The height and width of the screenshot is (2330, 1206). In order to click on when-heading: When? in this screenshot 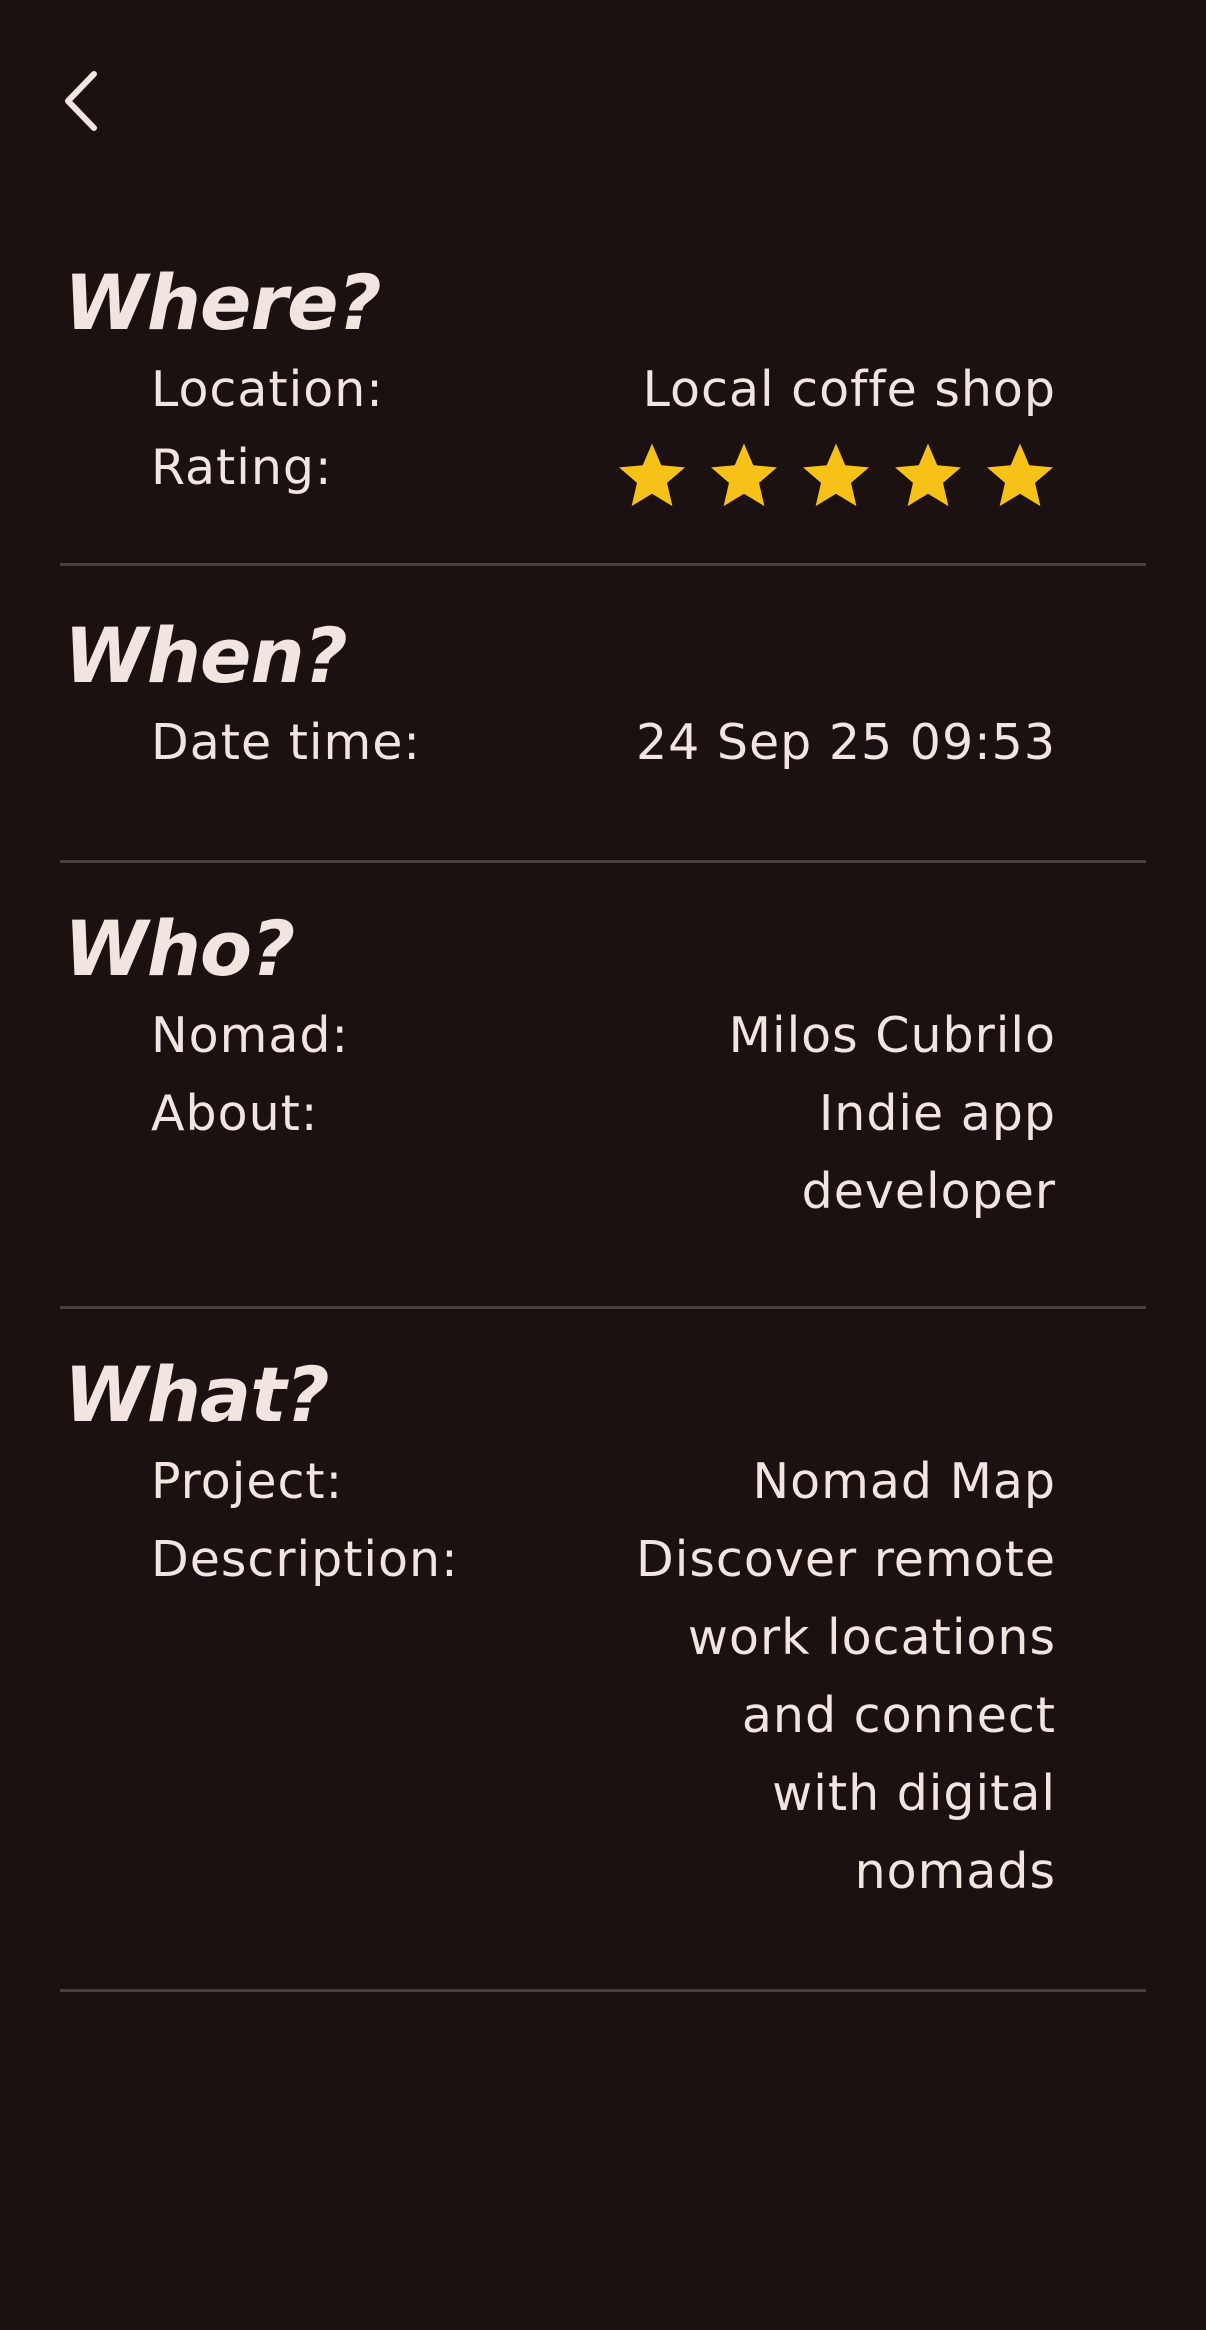, I will do `click(206, 655)`.